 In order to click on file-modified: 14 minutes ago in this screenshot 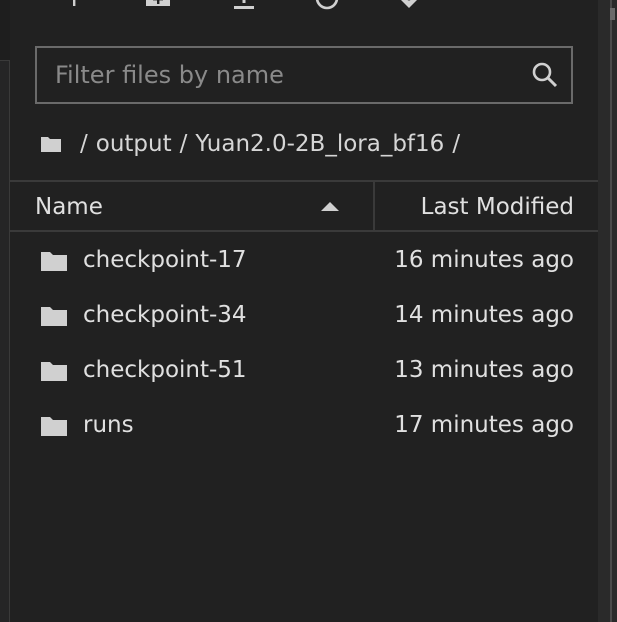, I will do `click(484, 315)`.